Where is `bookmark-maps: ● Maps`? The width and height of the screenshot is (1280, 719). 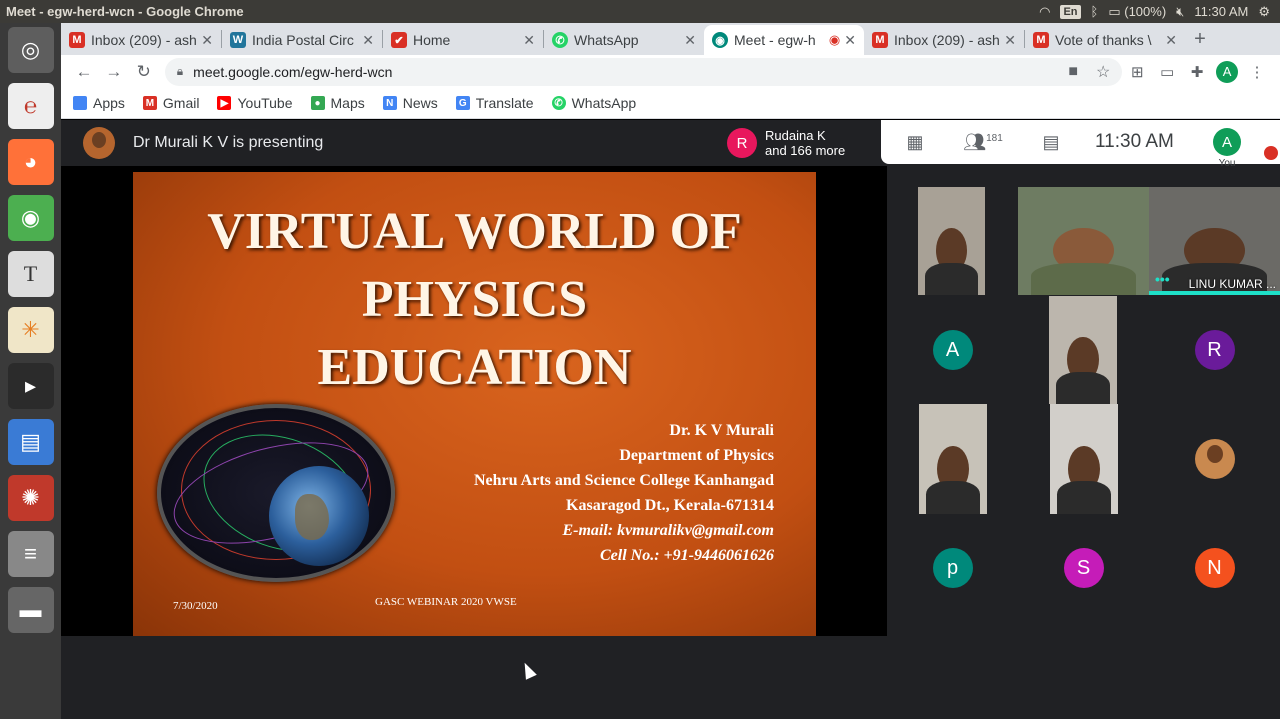
bookmark-maps: ● Maps is located at coordinates (337, 103).